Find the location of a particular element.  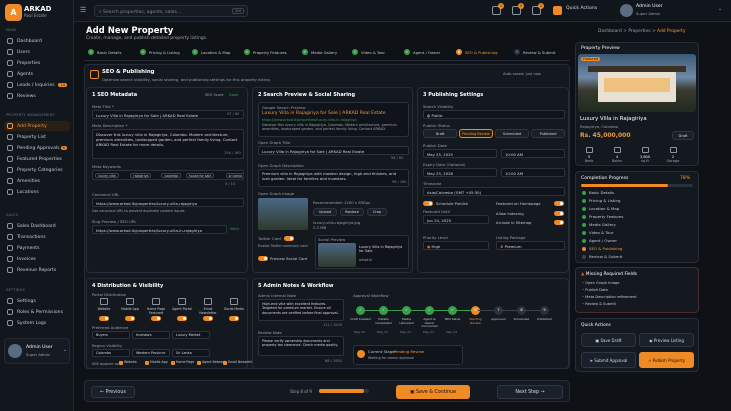

publish-date-input: May 25, 2025 is located at coordinates (460, 153).